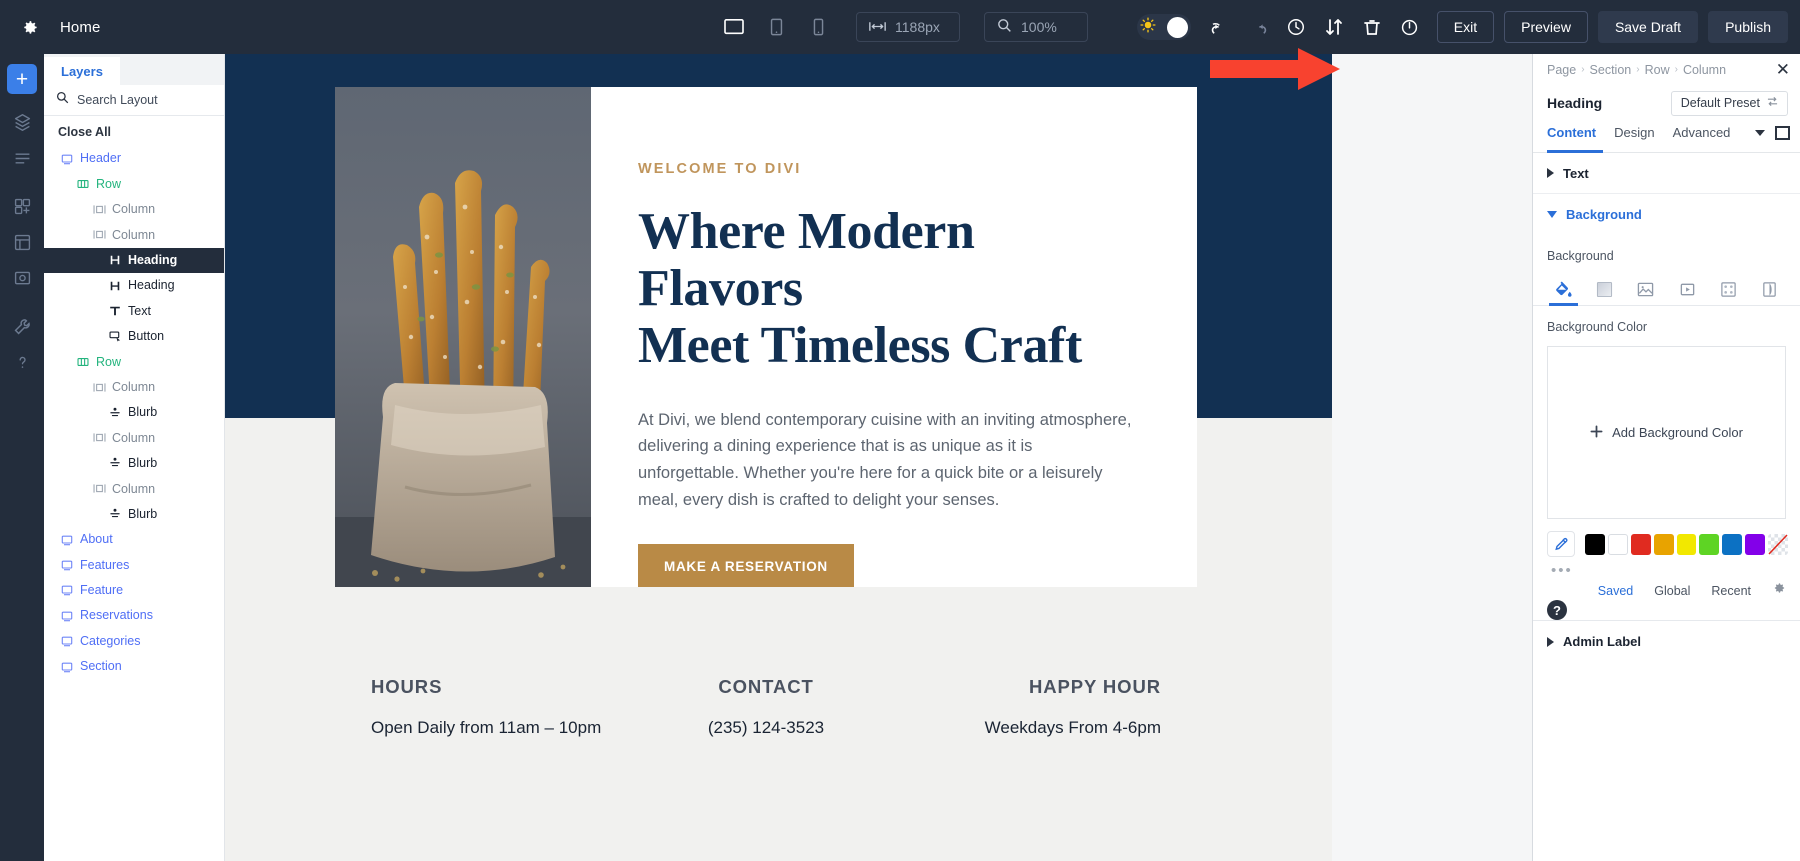  I want to click on layer-item-column-9: Column, so click(134, 387).